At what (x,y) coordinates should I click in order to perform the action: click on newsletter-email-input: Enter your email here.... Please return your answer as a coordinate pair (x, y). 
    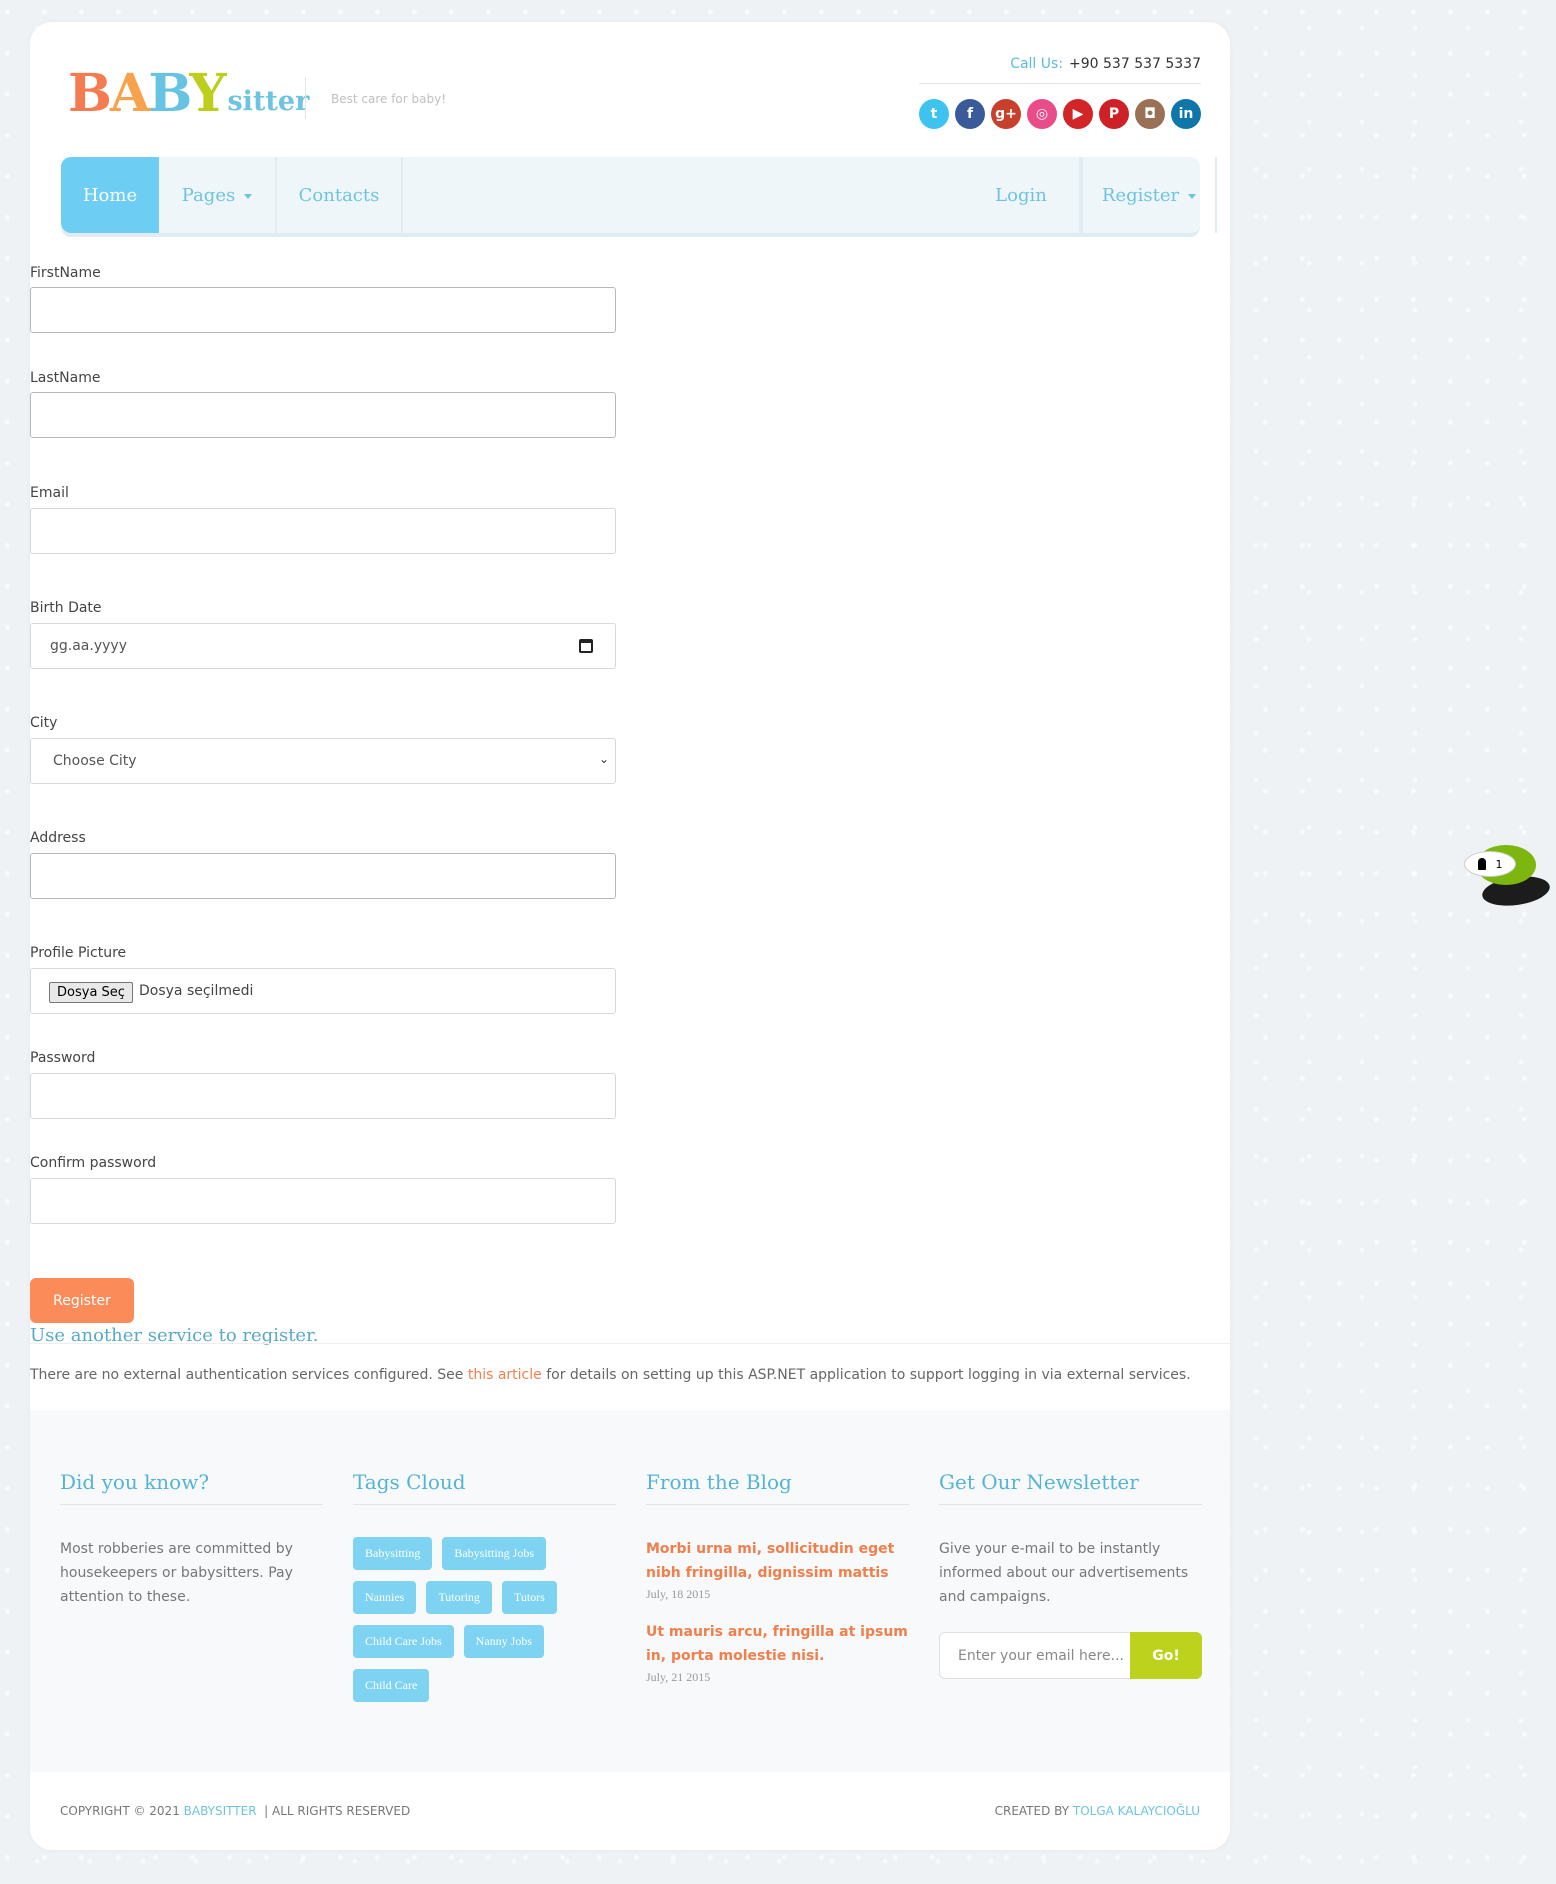
    Looking at the image, I should click on (1034, 1655).